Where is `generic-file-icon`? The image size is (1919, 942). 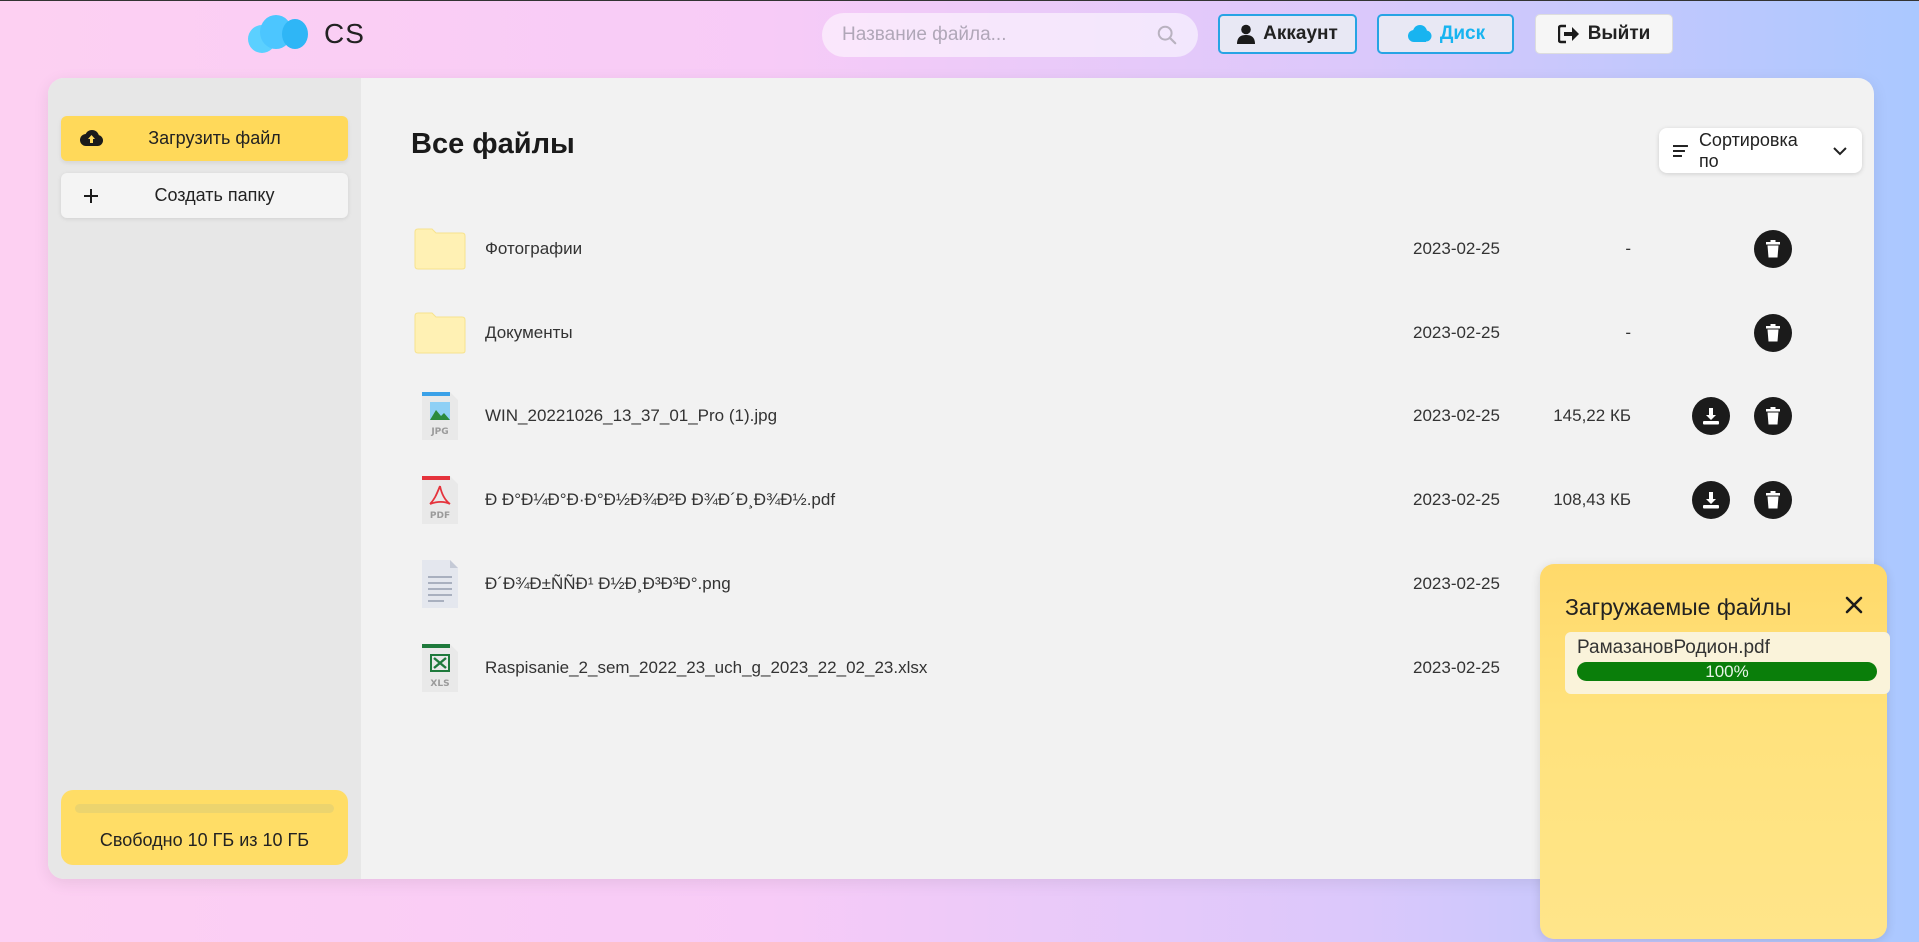
generic-file-icon is located at coordinates (439, 584).